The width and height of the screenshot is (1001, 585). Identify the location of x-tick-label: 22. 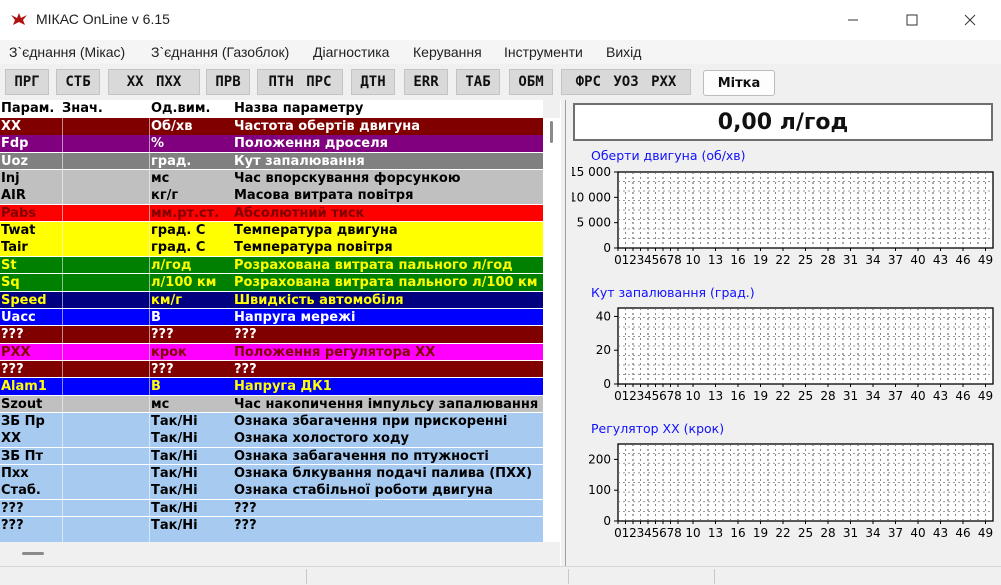
(782, 260).